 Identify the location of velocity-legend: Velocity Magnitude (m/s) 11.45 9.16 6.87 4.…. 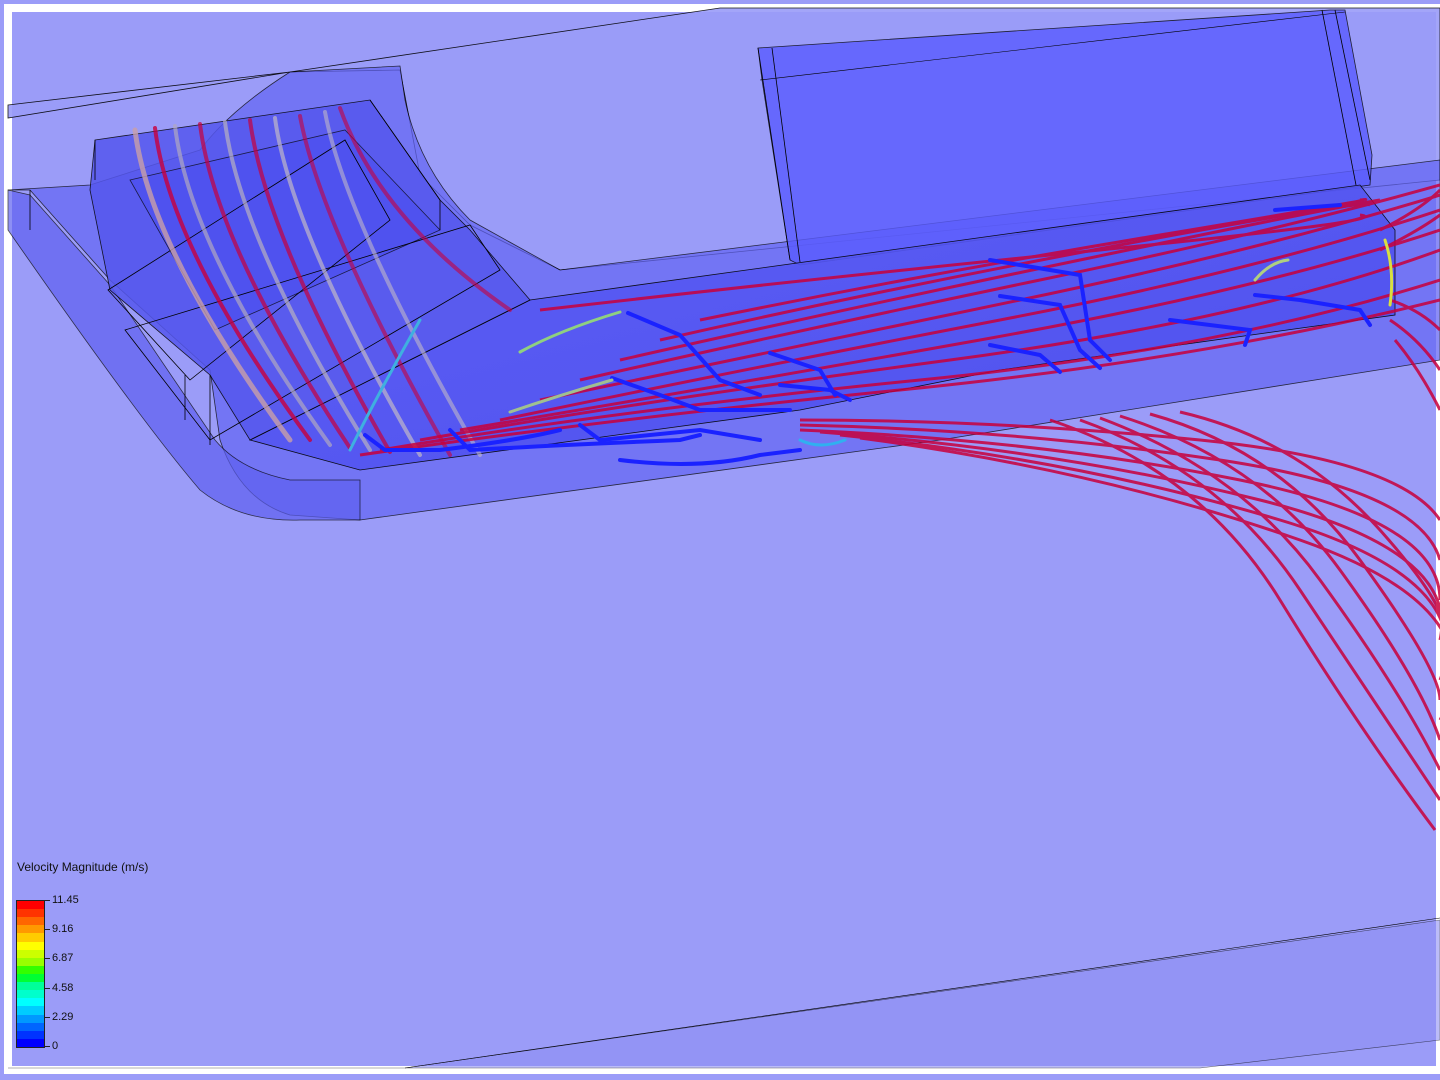
(116, 958).